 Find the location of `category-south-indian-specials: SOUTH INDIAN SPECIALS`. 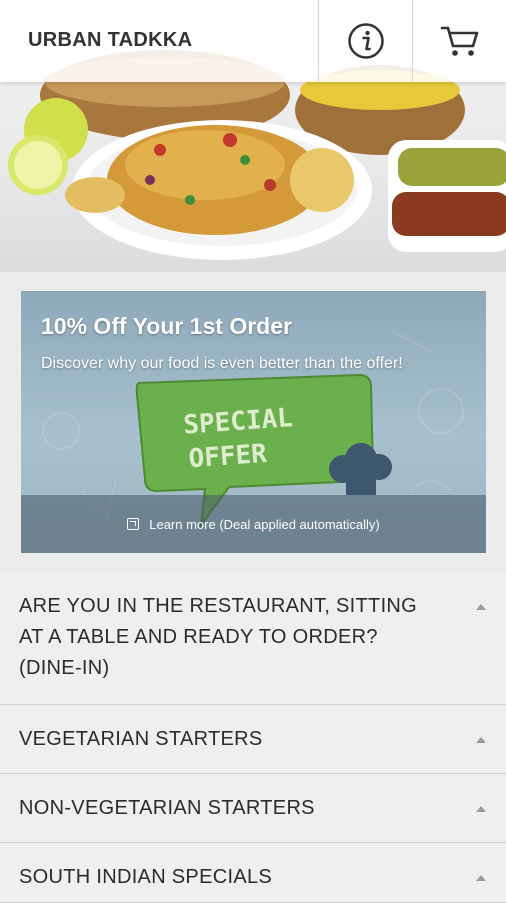

category-south-indian-specials: SOUTH INDIAN SPECIALS is located at coordinates (253, 873).